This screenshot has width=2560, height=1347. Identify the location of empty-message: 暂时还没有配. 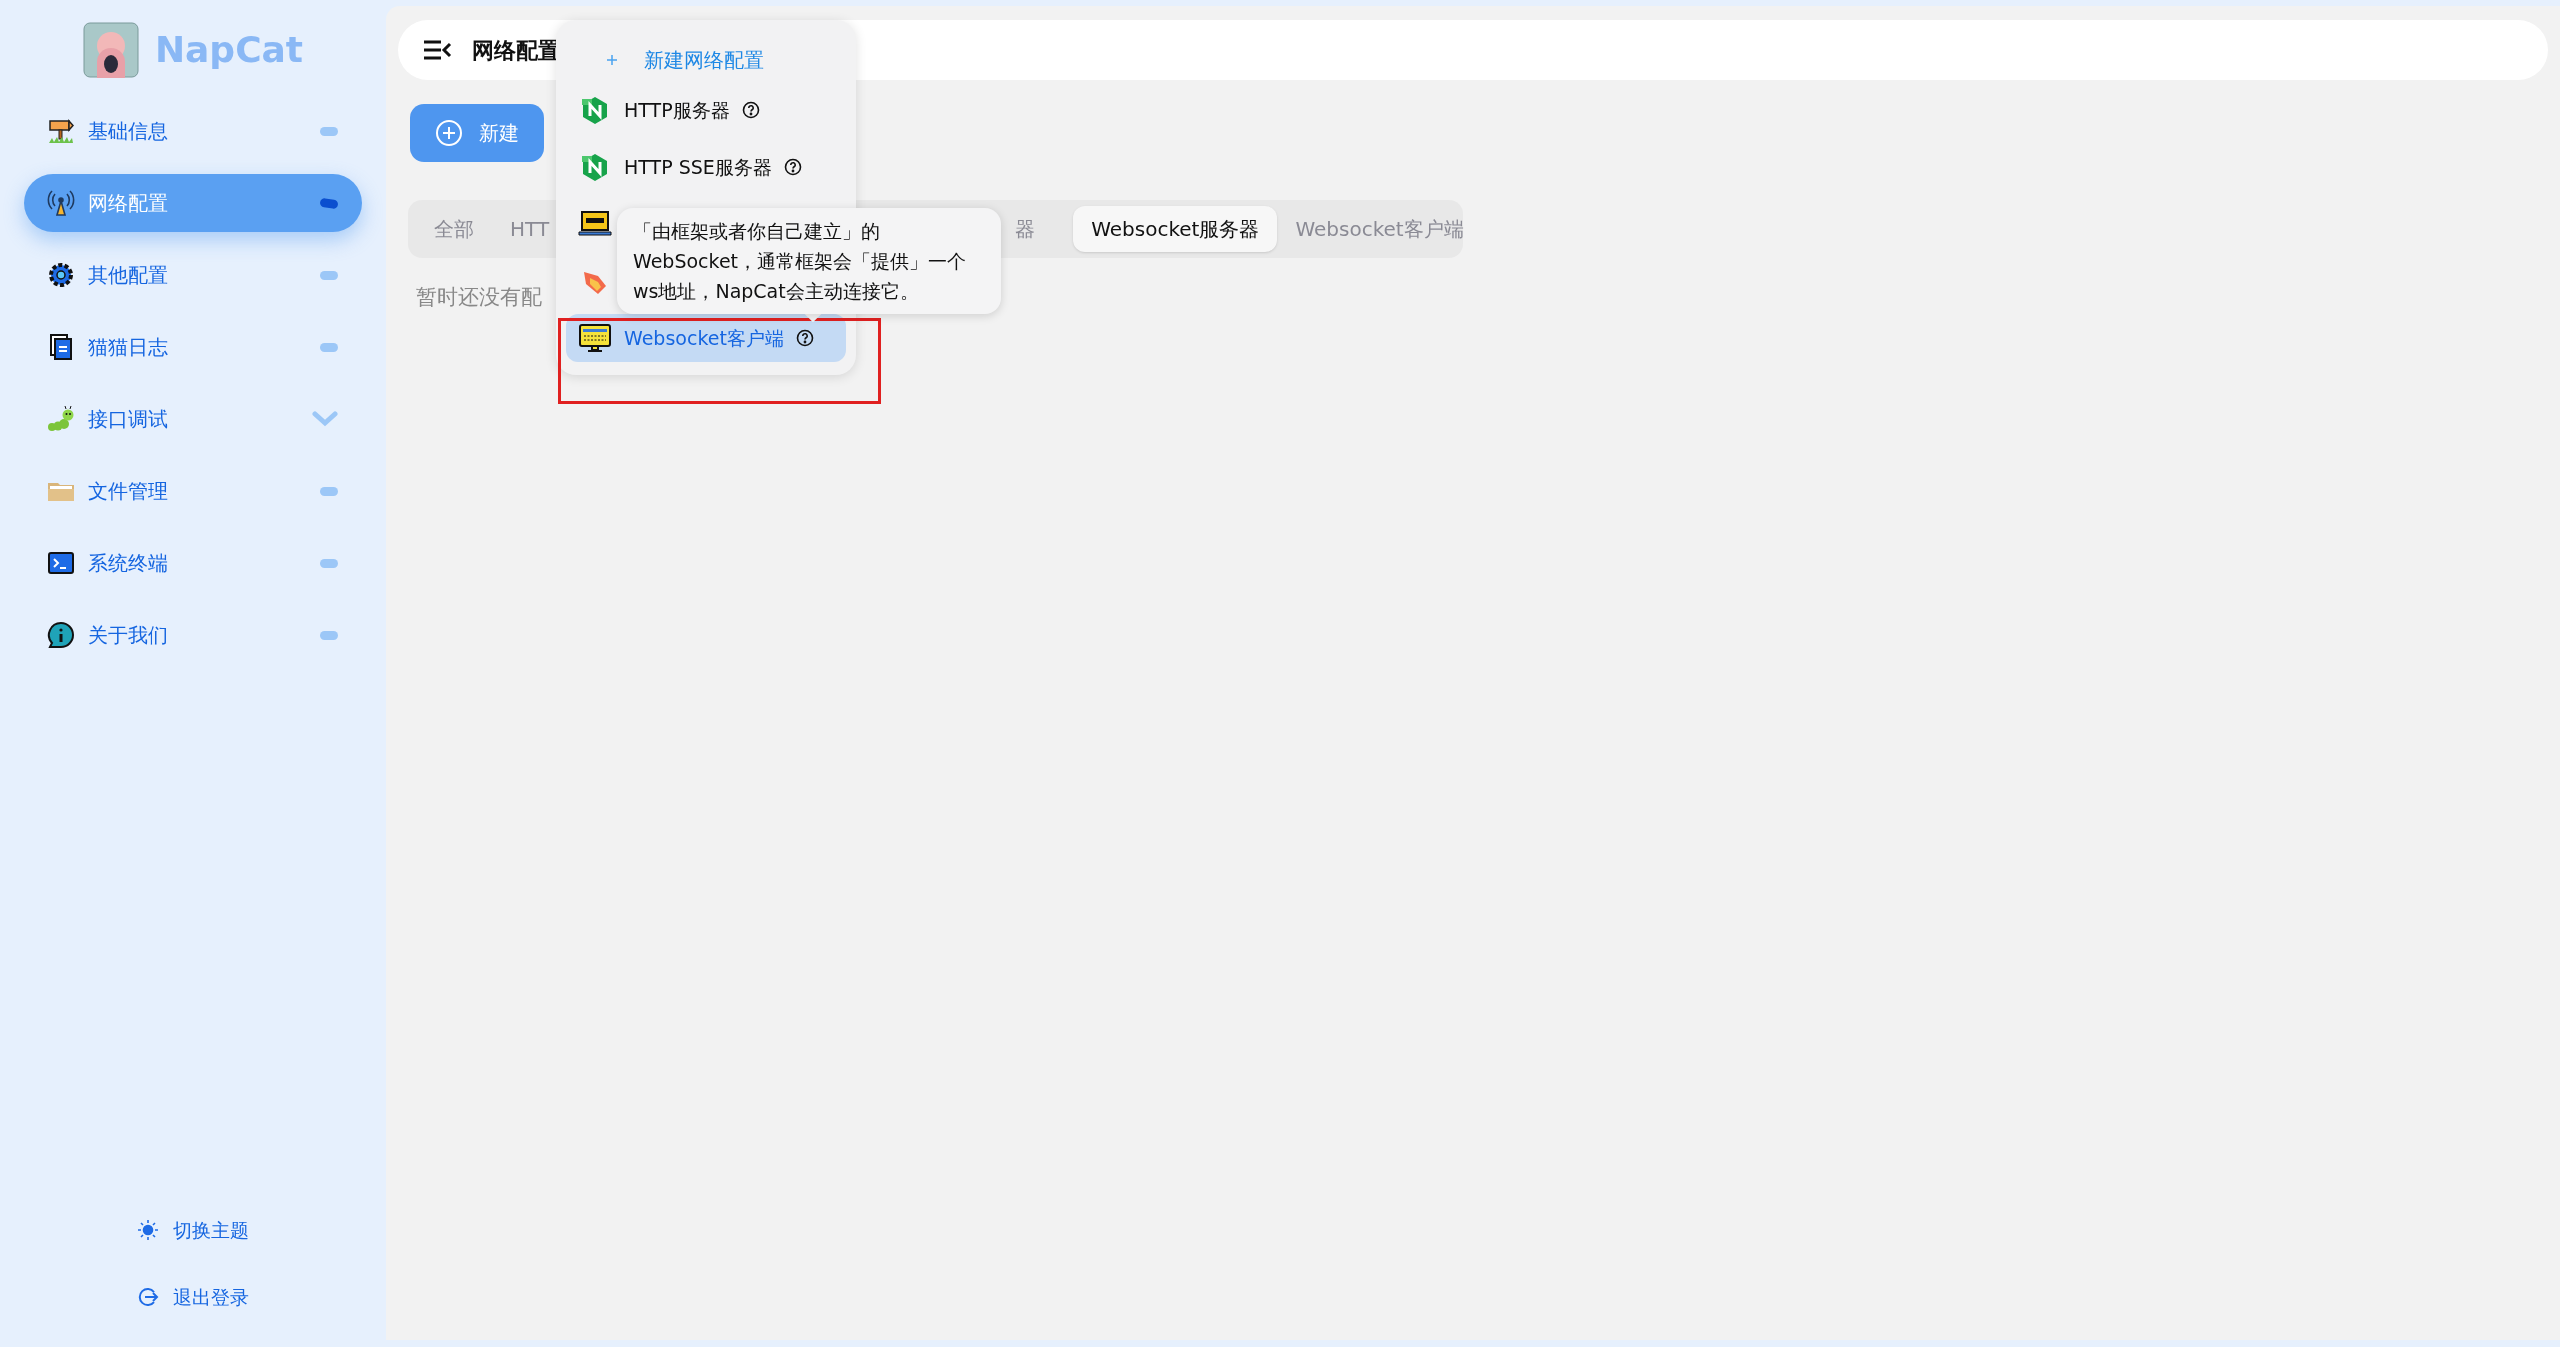
(479, 297).